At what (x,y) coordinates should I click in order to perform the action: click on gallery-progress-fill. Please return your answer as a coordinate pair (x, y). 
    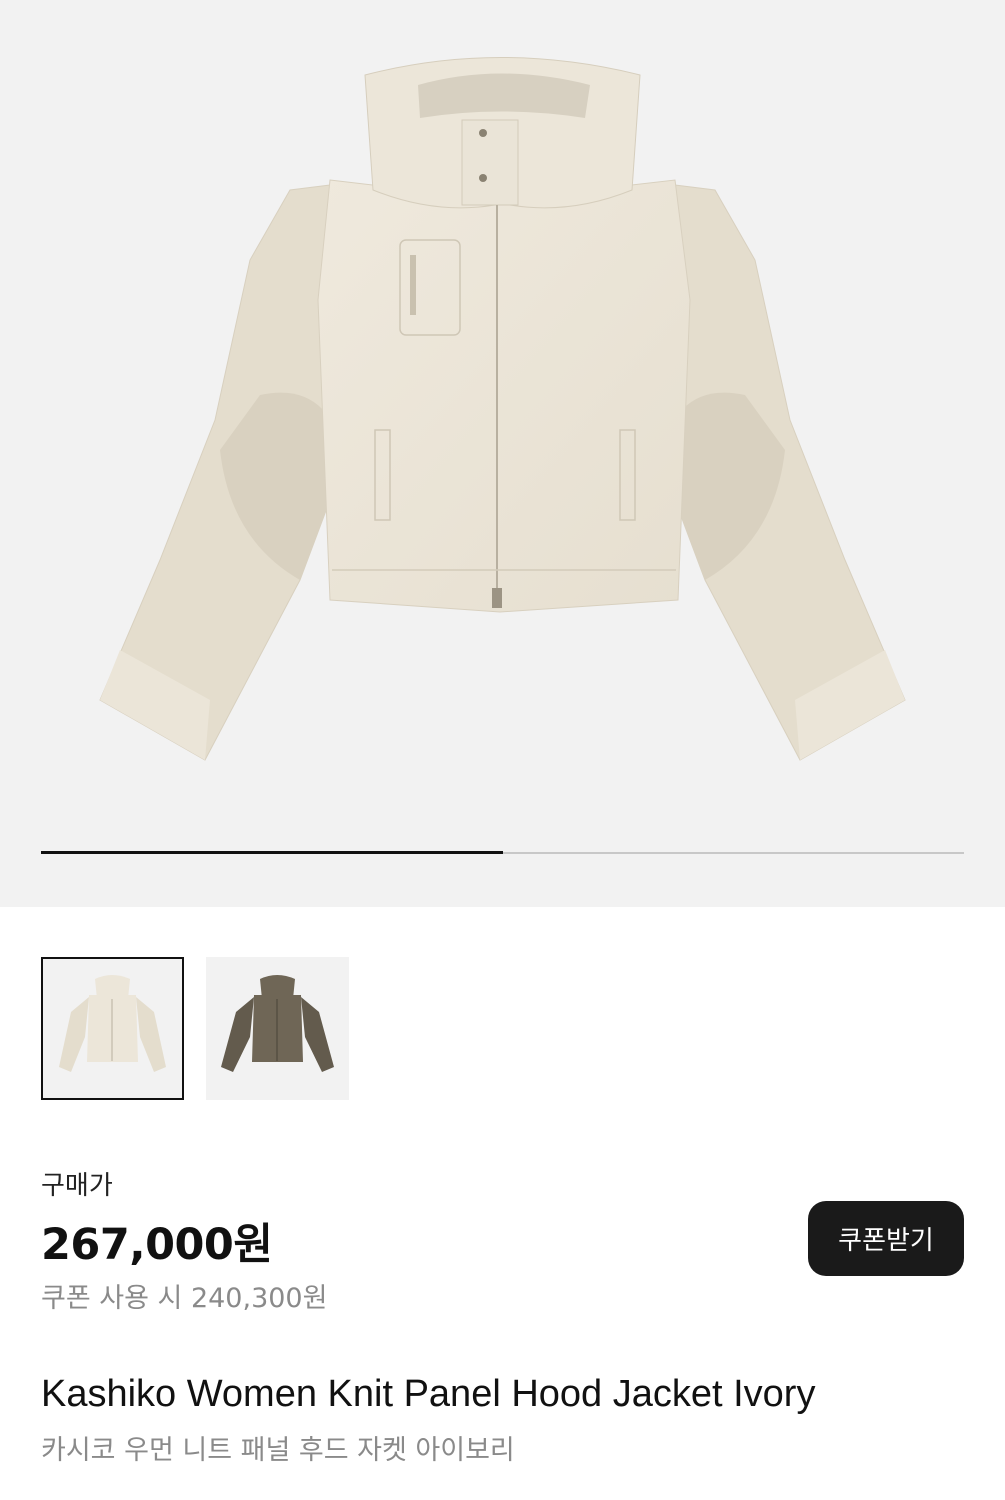
    Looking at the image, I should click on (272, 852).